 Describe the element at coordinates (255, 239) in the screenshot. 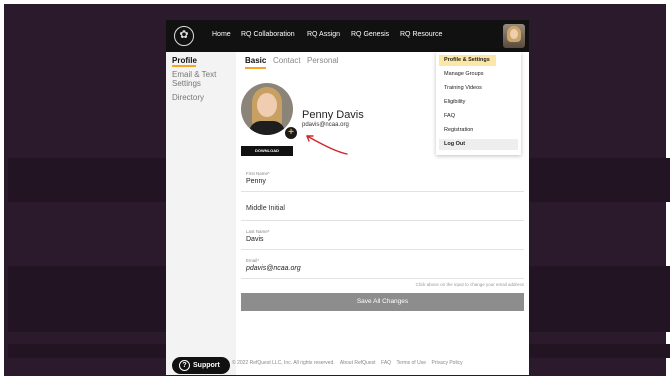

I see `last-name-value: Davis` at that location.